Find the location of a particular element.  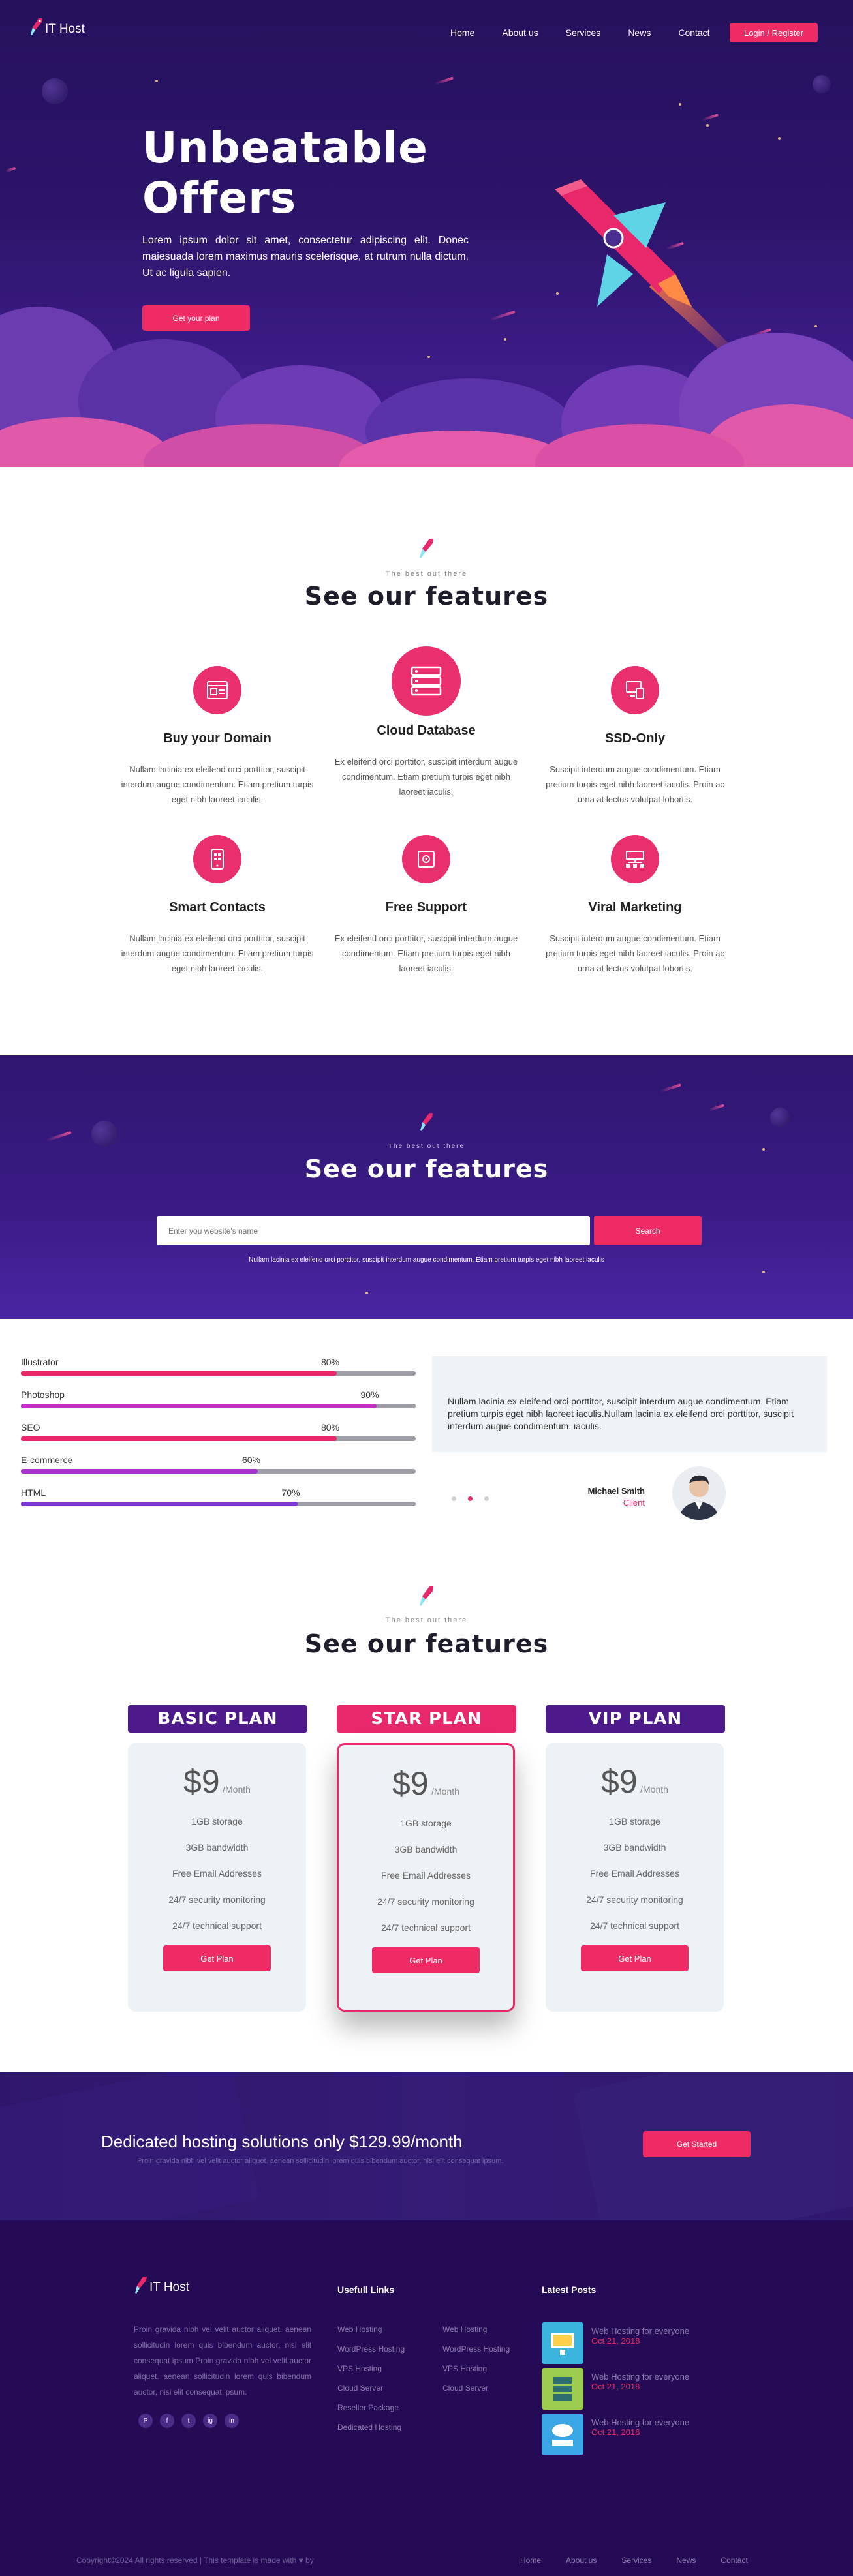

skill-label: HTML is located at coordinates (33, 1493).